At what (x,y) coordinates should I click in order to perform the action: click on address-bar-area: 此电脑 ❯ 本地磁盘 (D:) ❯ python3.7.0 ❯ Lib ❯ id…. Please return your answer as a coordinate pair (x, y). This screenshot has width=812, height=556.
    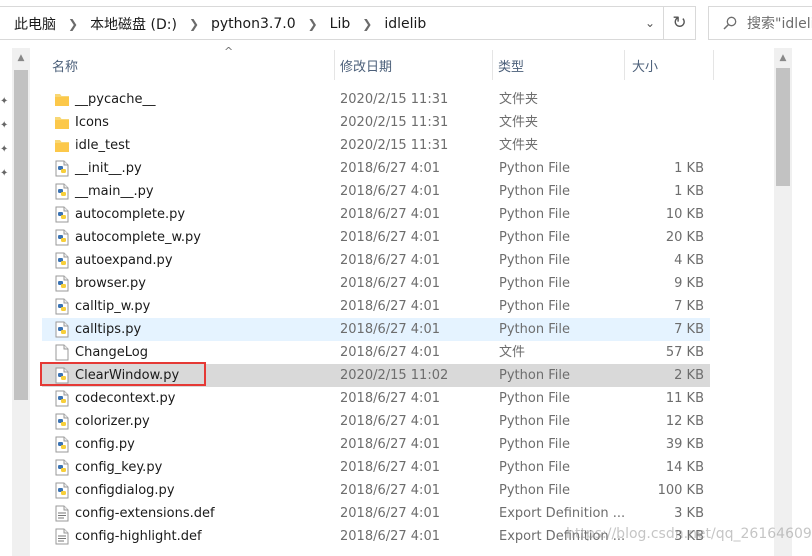
    Looking at the image, I should click on (406, 24).